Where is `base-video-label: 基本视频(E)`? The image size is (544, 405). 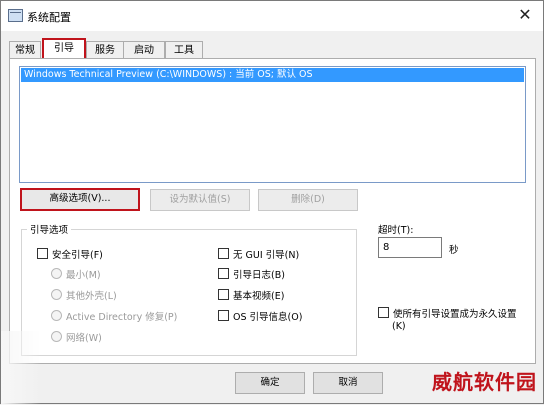 base-video-label: 基本视频(E) is located at coordinates (259, 296).